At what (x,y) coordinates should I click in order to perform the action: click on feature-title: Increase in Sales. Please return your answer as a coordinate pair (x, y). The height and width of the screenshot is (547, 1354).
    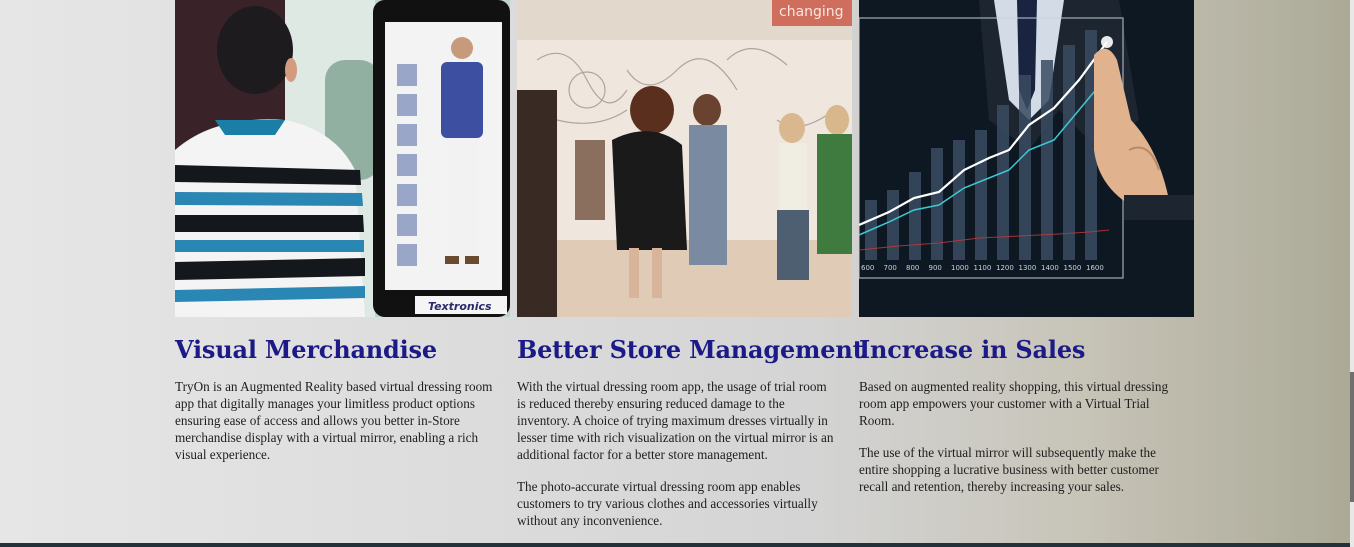
    Looking at the image, I should click on (972, 349).